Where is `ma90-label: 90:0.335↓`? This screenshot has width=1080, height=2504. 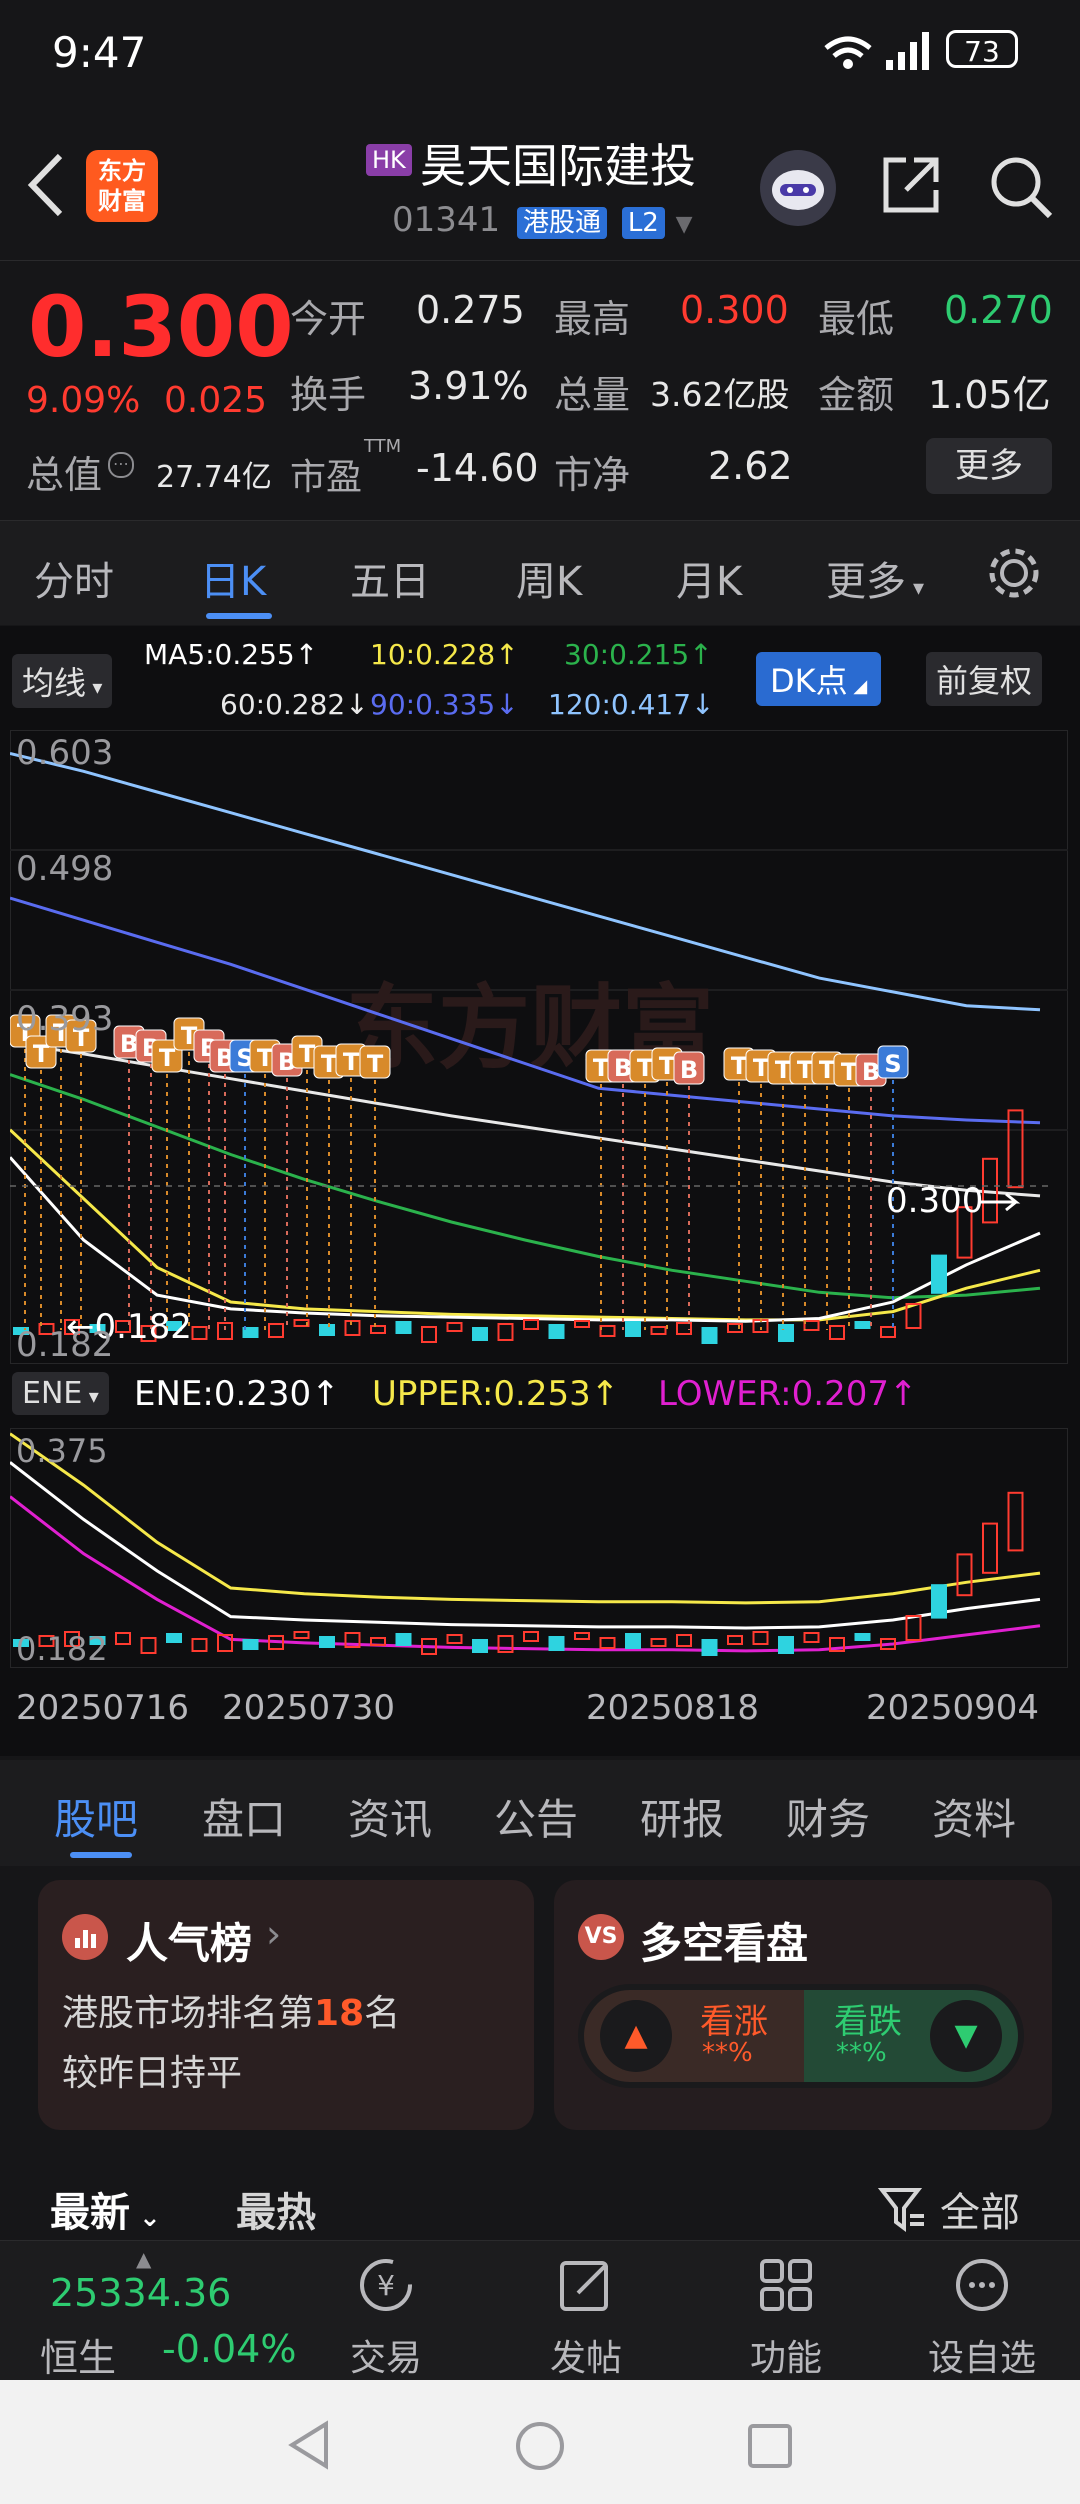 ma90-label: 90:0.335↓ is located at coordinates (444, 704).